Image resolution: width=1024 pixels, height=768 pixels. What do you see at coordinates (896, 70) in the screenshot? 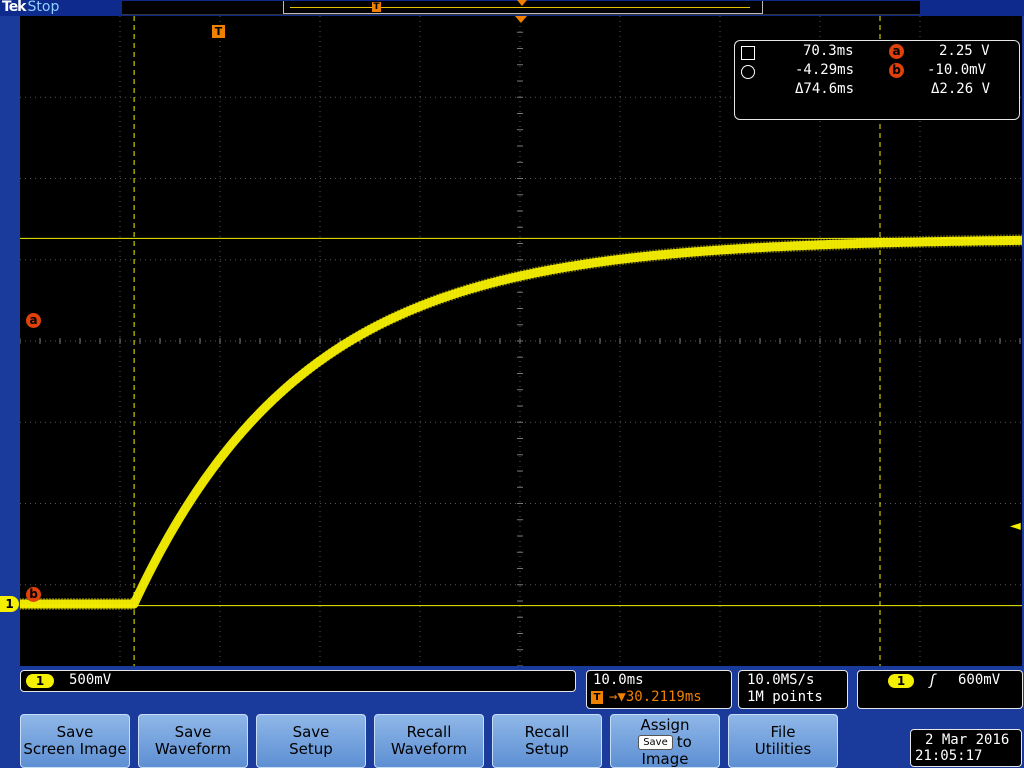
I see `readout-b-badge: b` at bounding box center [896, 70].